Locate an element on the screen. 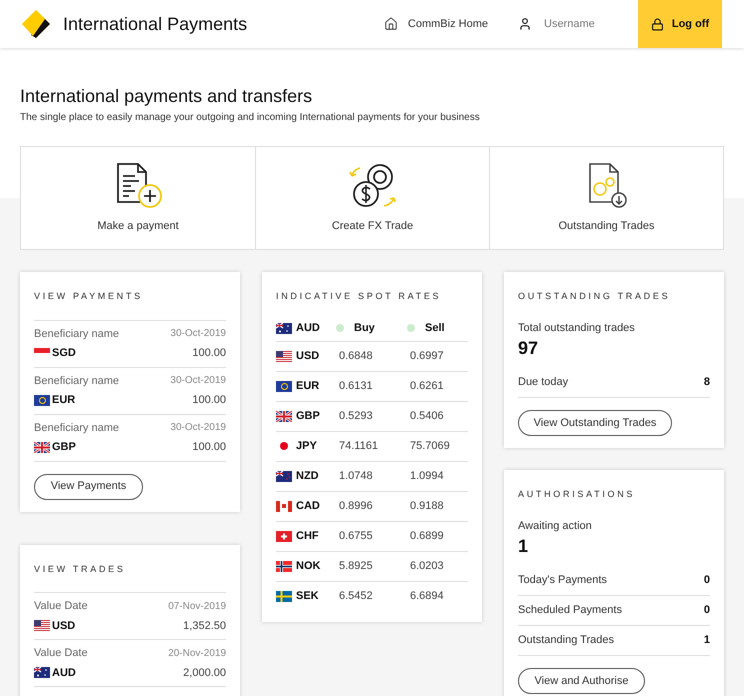 This screenshot has width=744, height=696. page-heading: International payments and transfers is located at coordinates (167, 96).